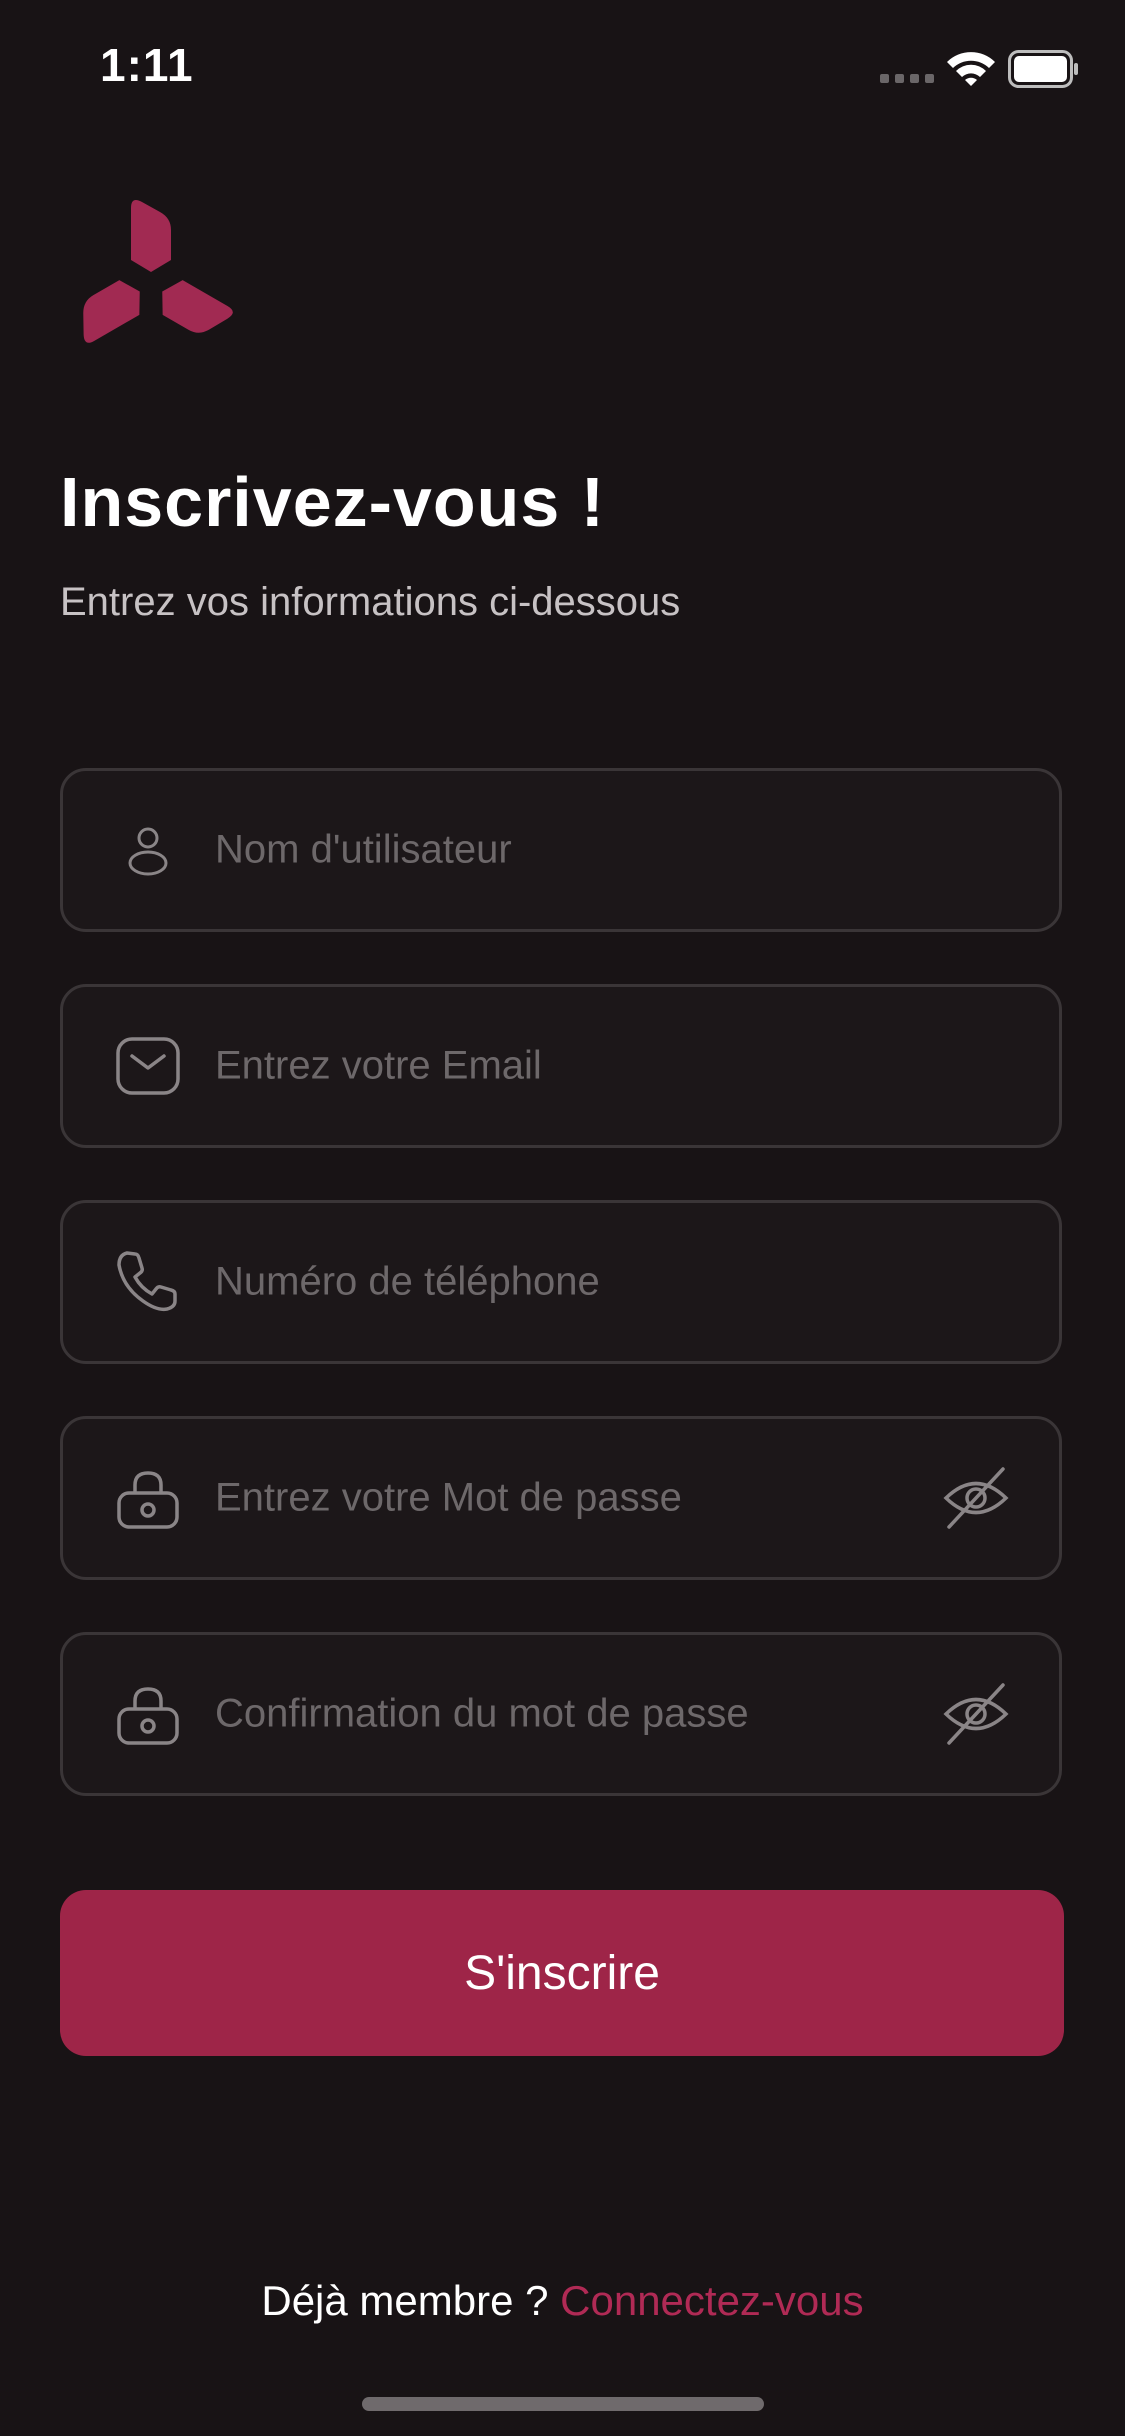 This screenshot has height=2436, width=1125. Describe the element at coordinates (448, 1497) in the screenshot. I see `password-placeholder: Entrez votre Mot de passe` at that location.